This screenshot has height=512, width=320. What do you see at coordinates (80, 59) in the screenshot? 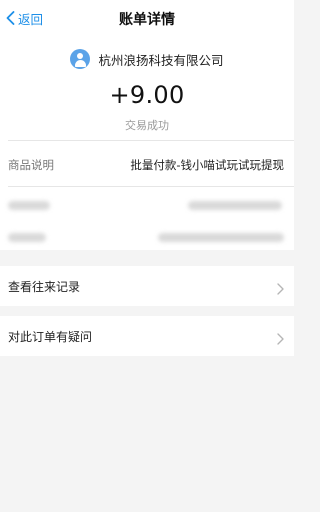
I see `user-avatar-icon` at bounding box center [80, 59].